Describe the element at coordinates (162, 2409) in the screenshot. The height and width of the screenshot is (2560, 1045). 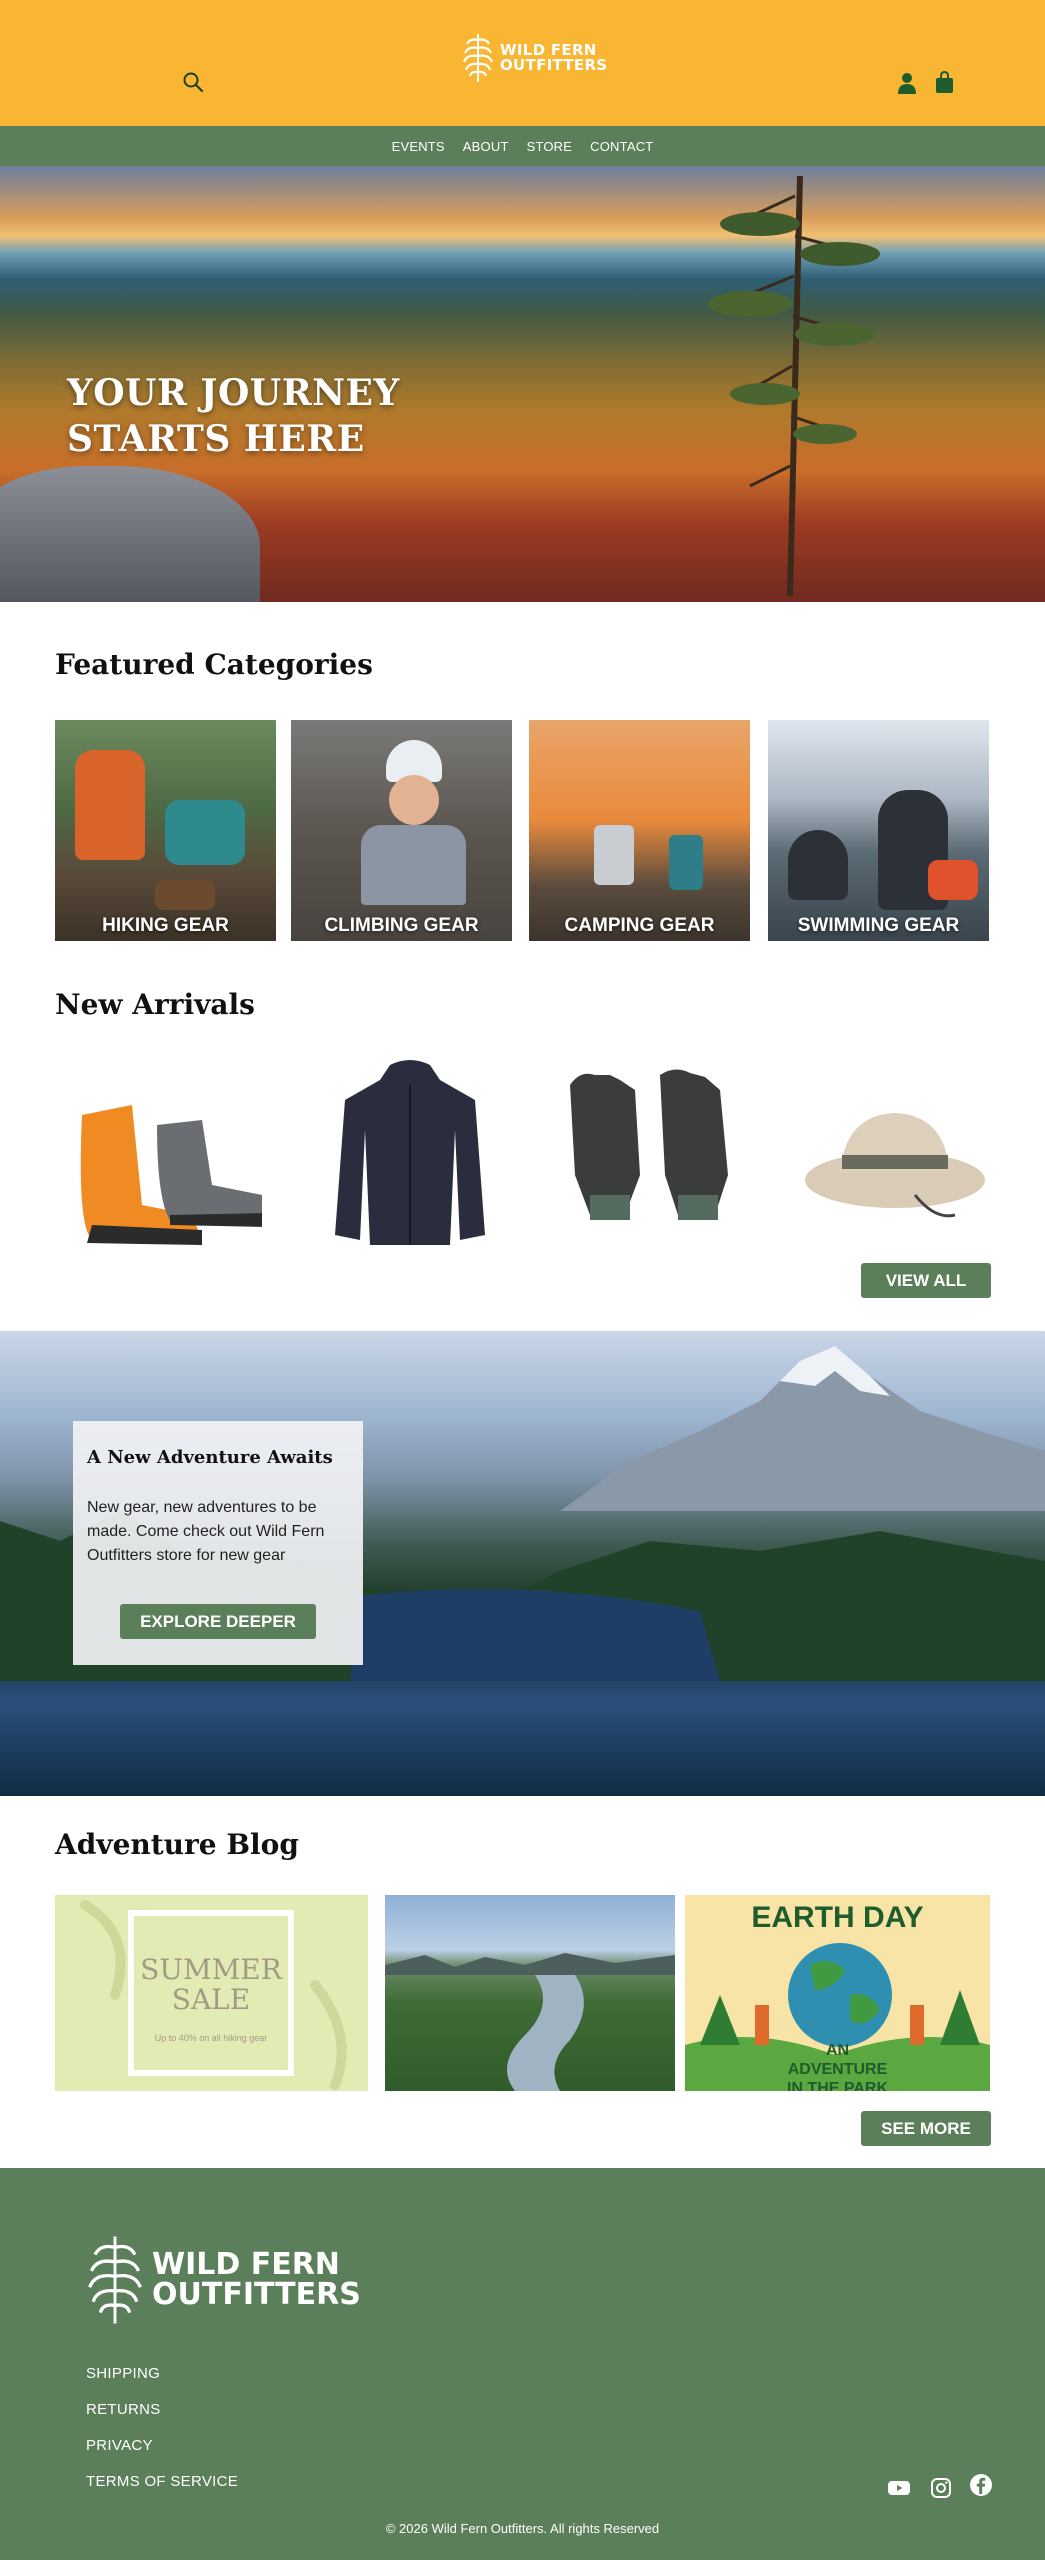
I see `footer-link-returns: RETURNS` at that location.